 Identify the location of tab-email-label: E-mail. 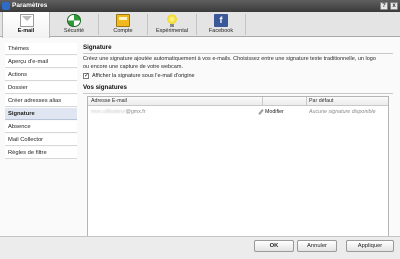
(26, 31).